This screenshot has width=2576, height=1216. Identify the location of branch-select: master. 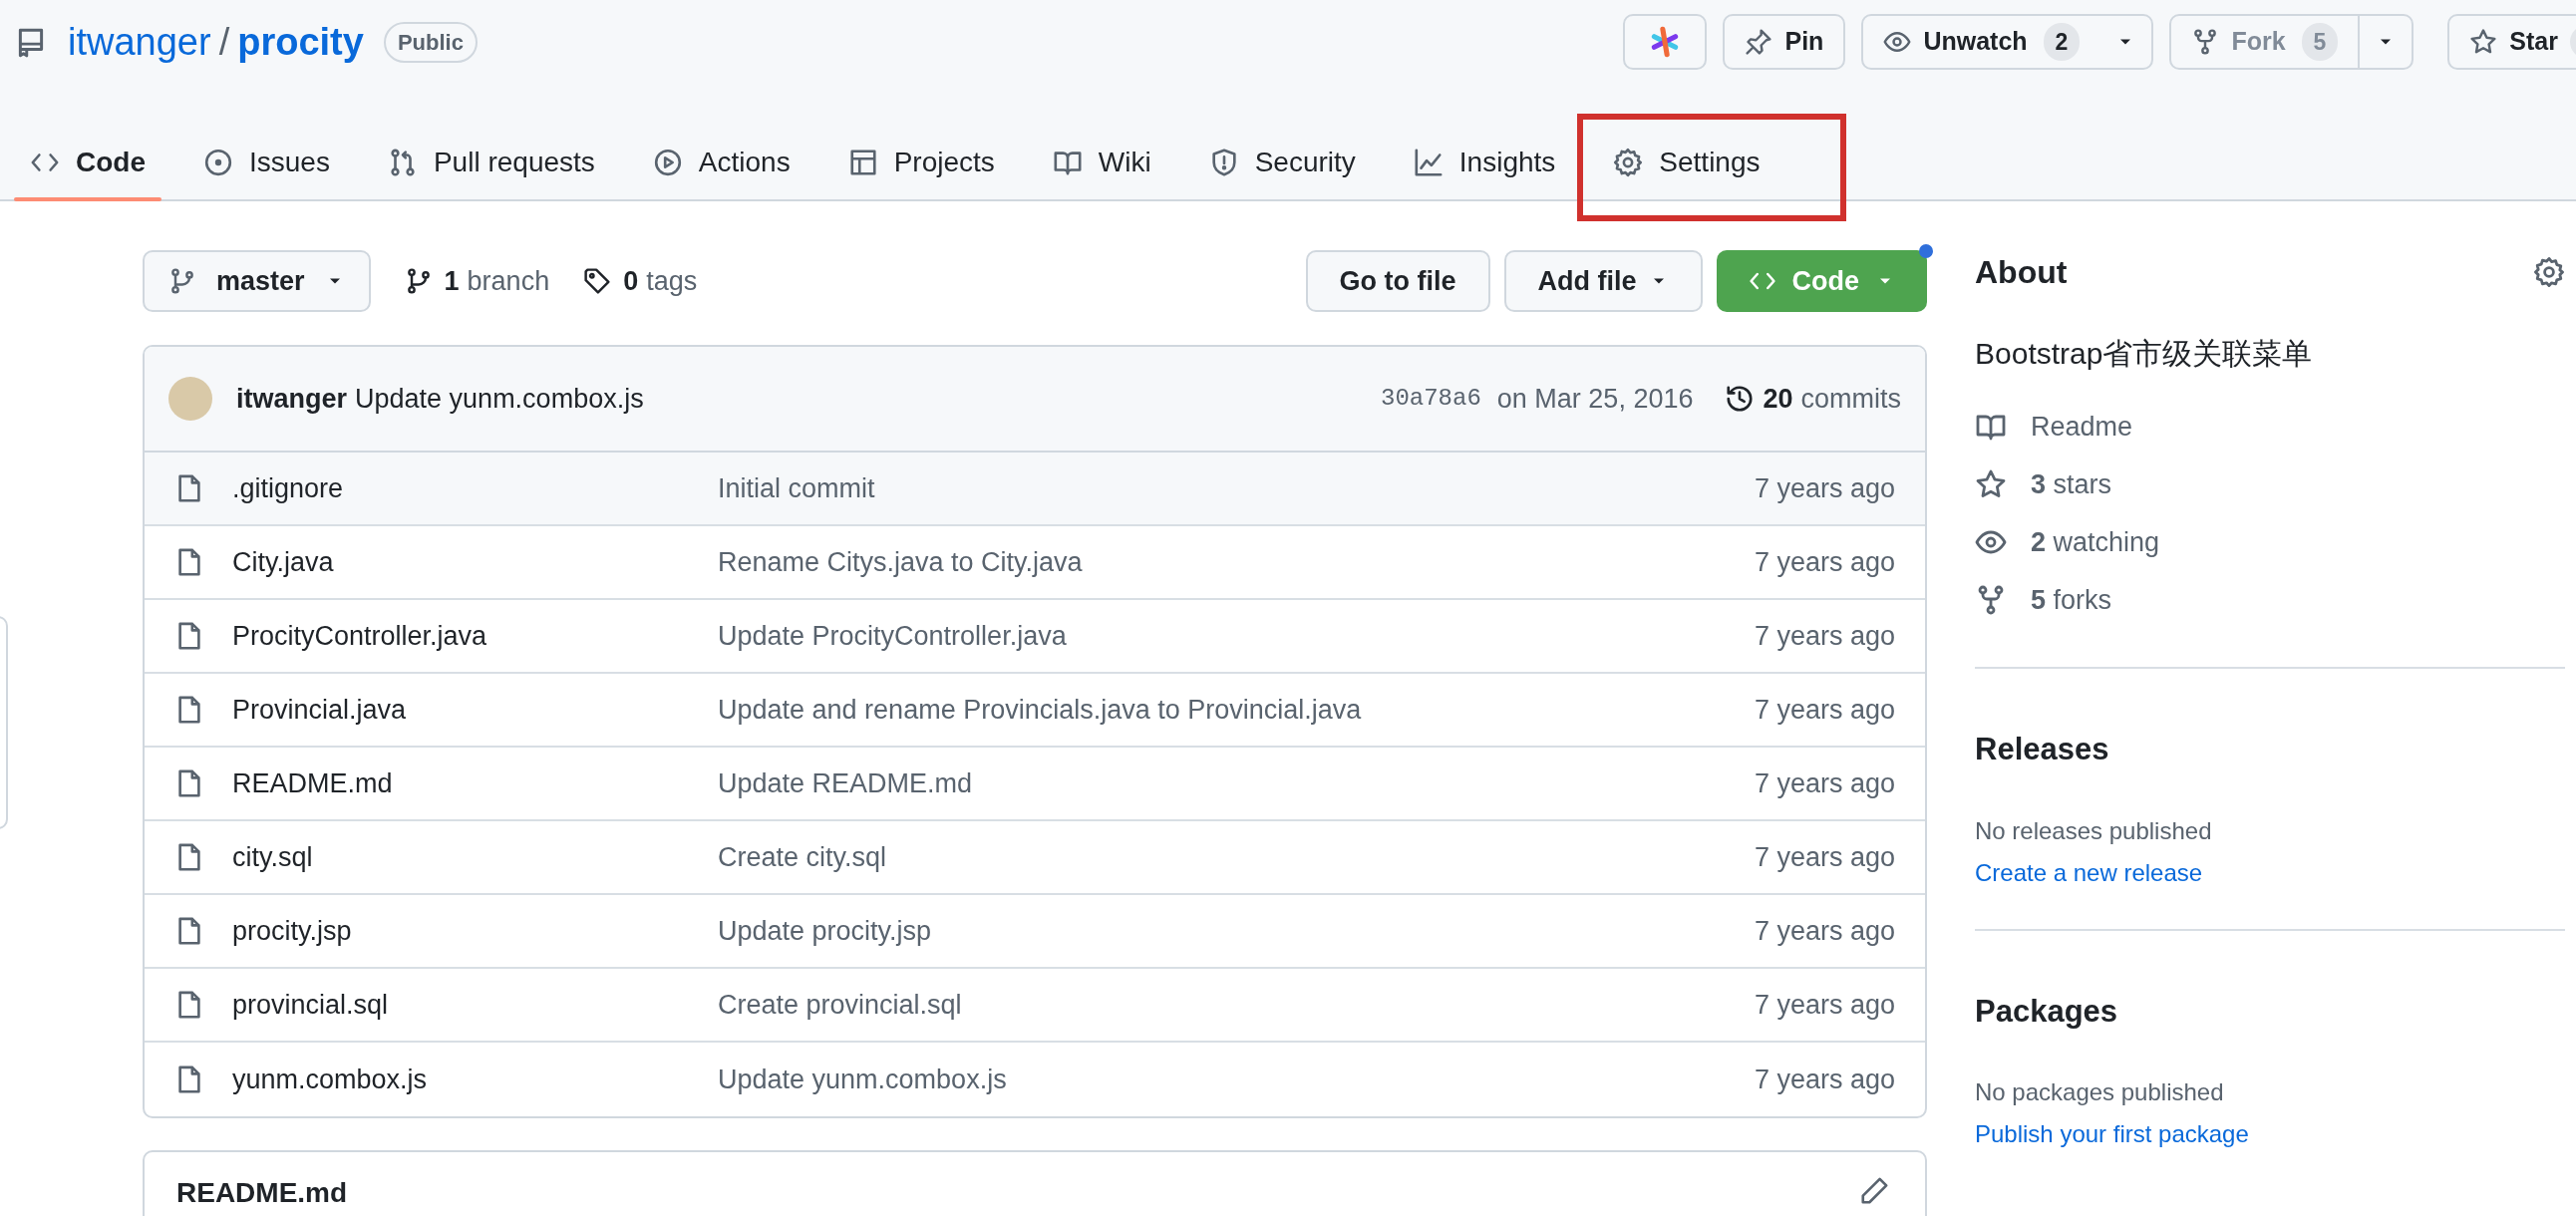
(257, 281).